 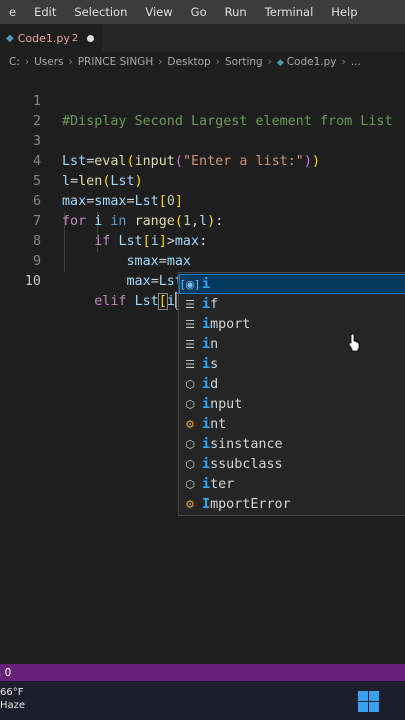 What do you see at coordinates (292, 384) in the screenshot?
I see `suggestion-item: ⬡ id` at bounding box center [292, 384].